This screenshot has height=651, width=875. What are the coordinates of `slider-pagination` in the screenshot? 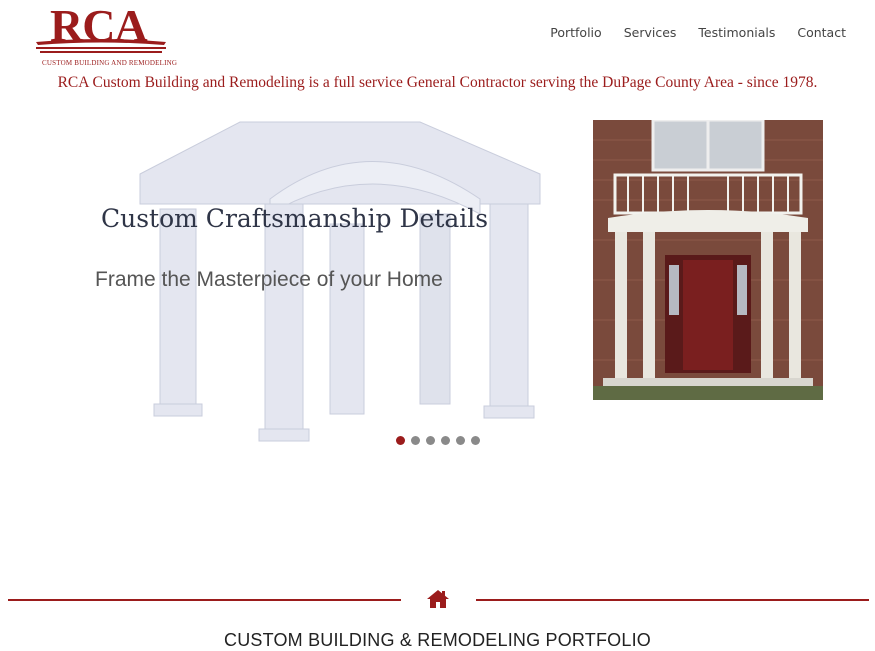 It's located at (441, 440).